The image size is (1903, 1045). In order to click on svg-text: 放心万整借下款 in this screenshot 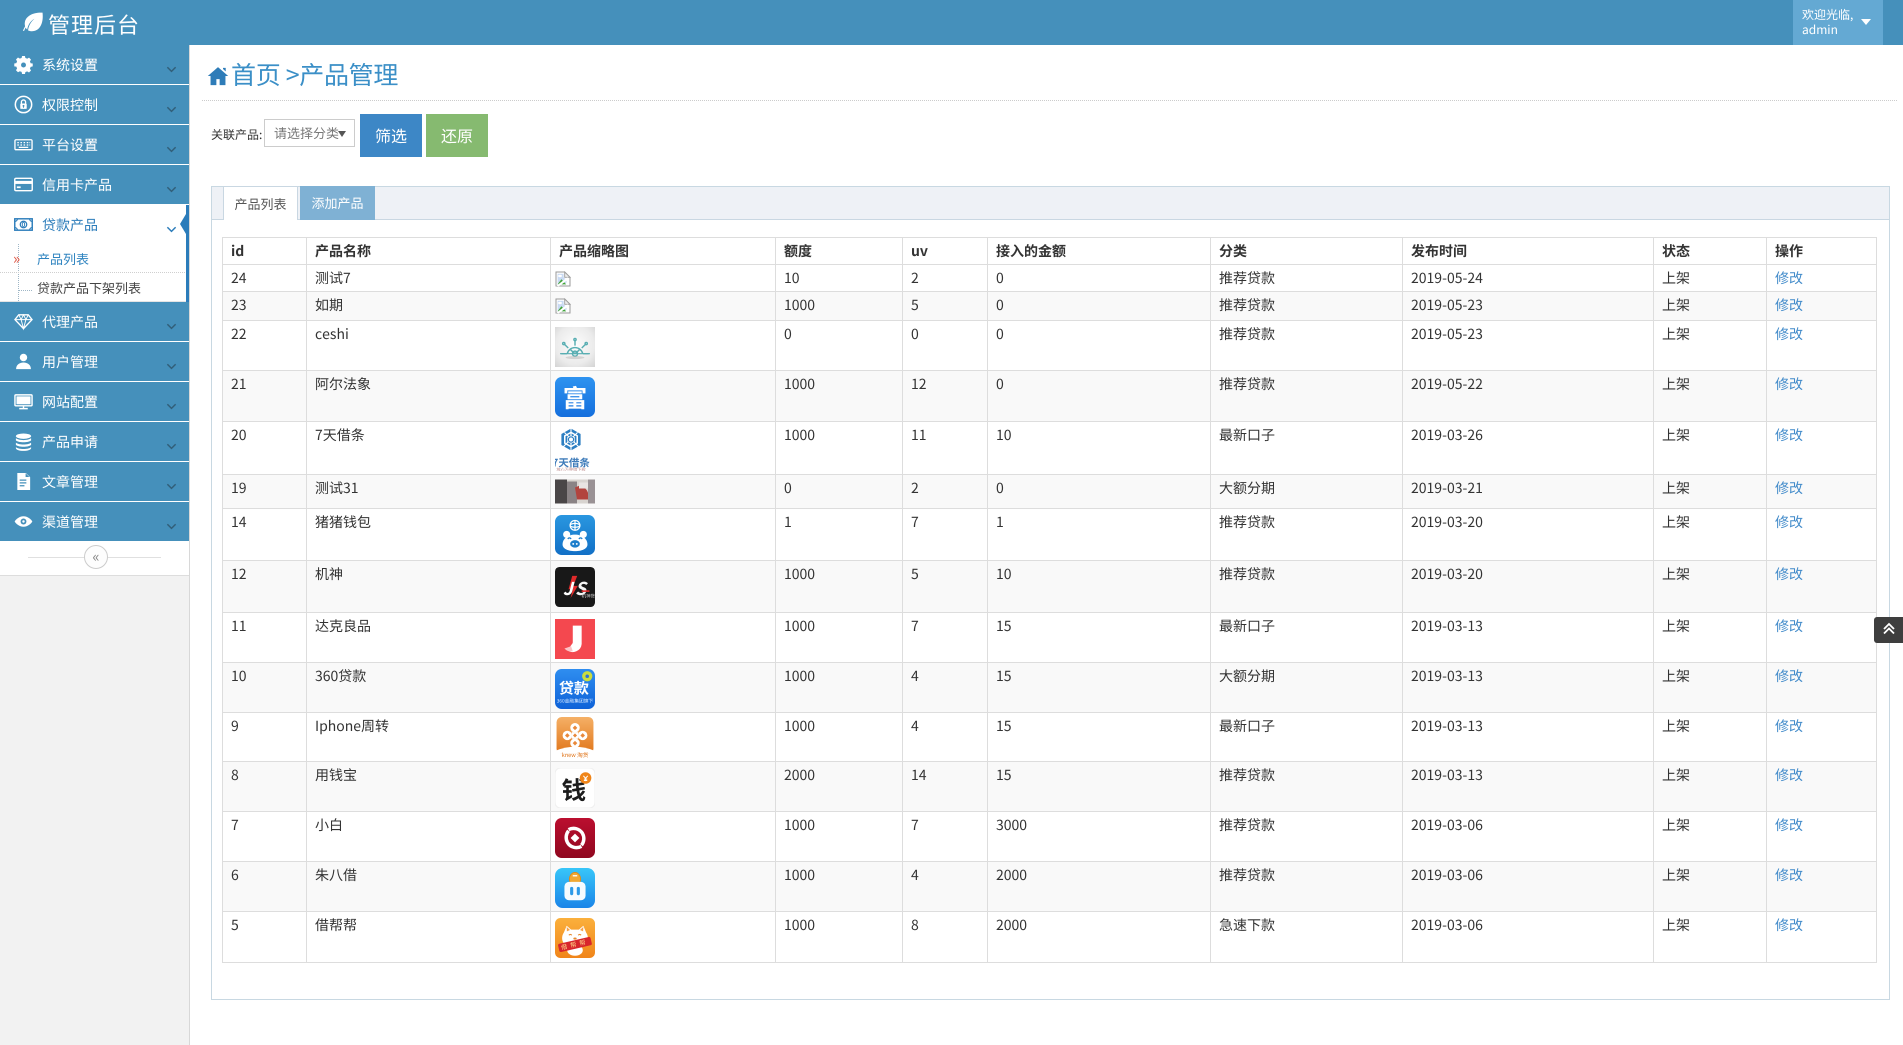, I will do `click(571, 469)`.